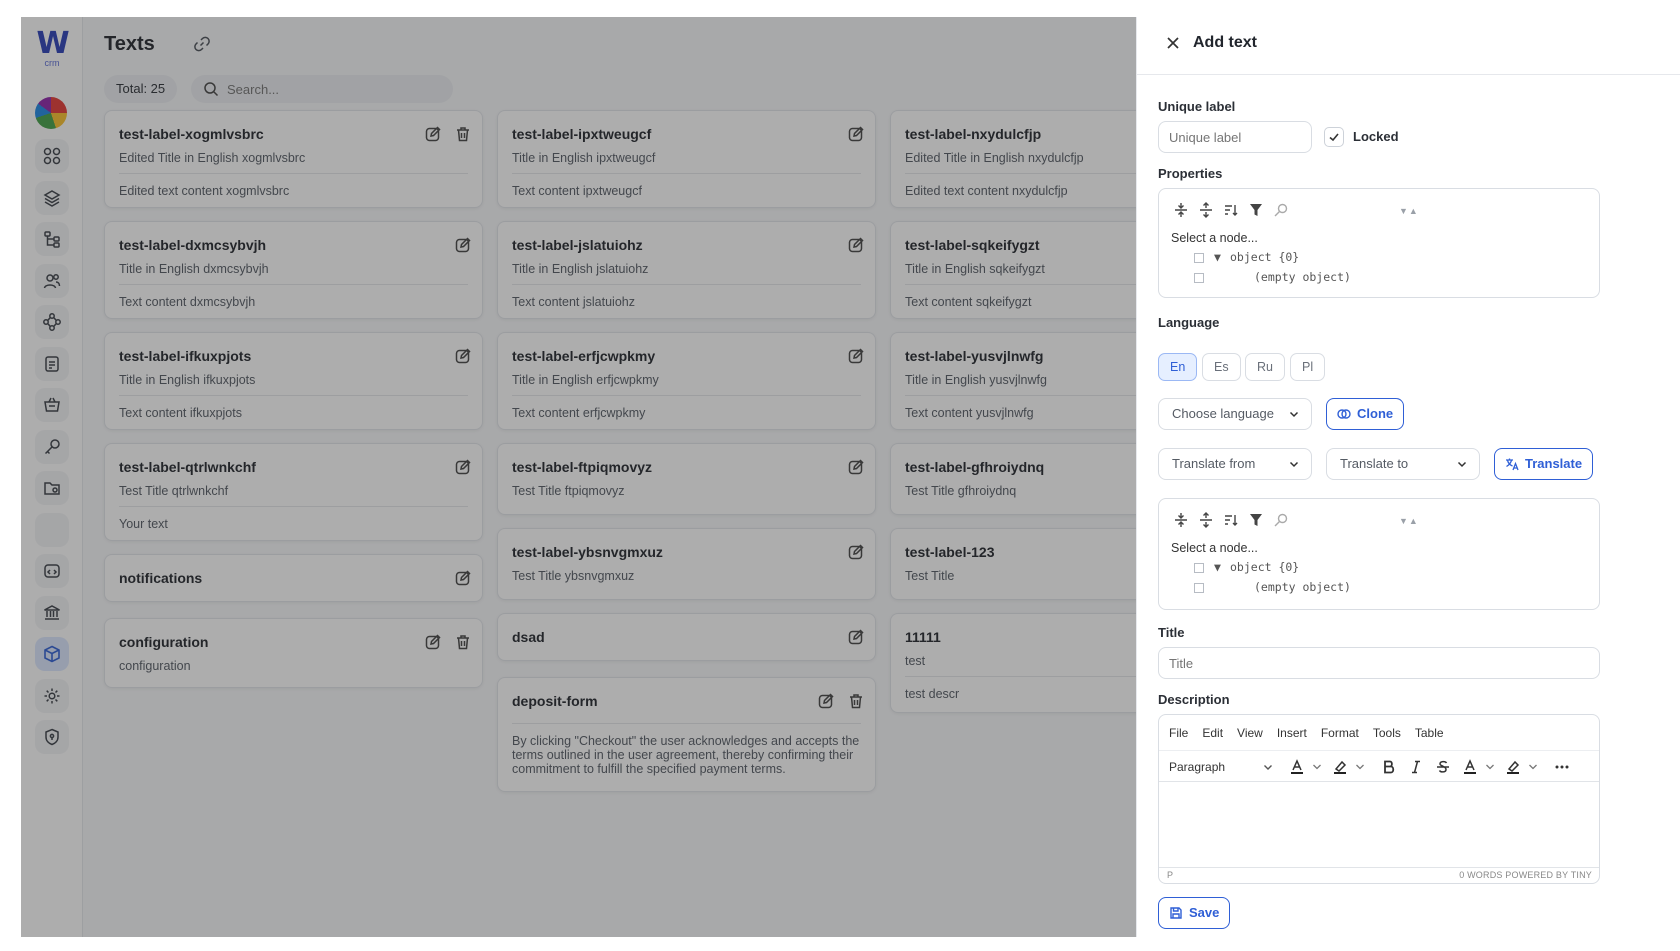 The image size is (1680, 951). Describe the element at coordinates (1340, 733) in the screenshot. I see `menu-format: Format` at that location.